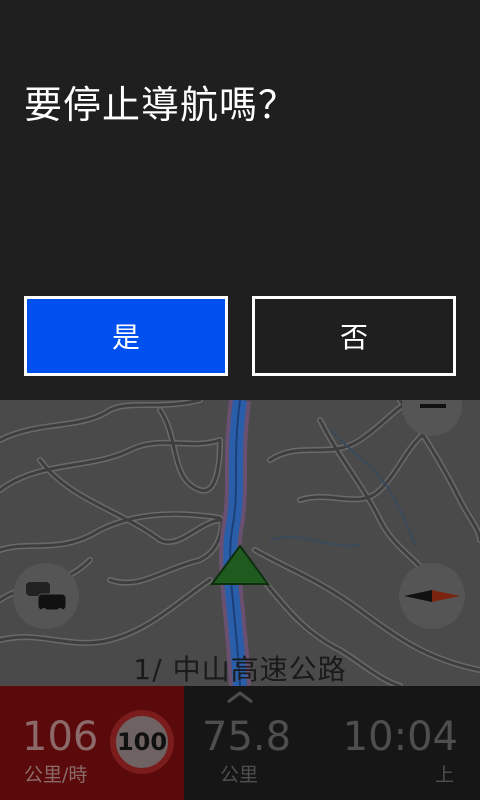 This screenshot has height=800, width=480. I want to click on dialog-title: 要停止導航嗎？, so click(161, 105).